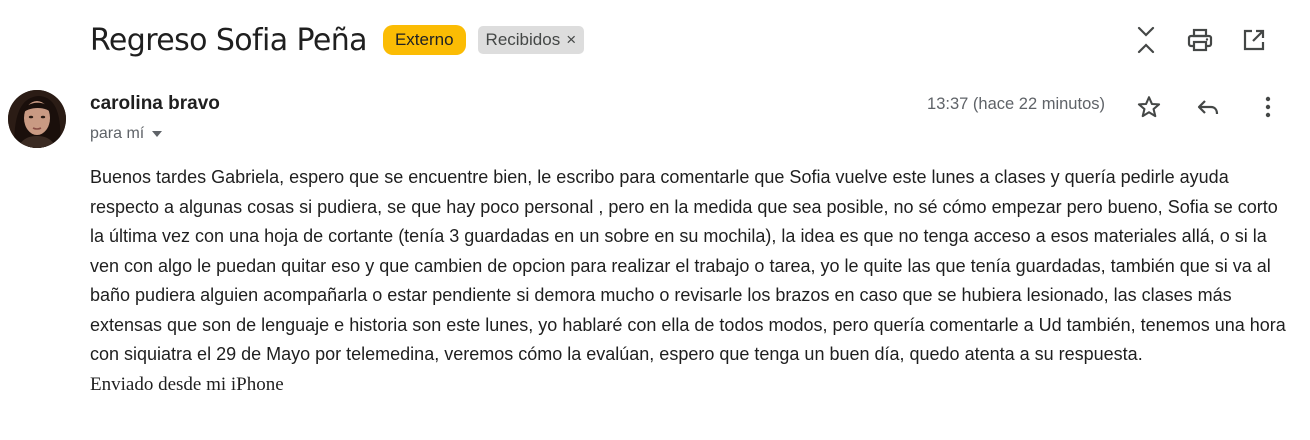 Image resolution: width=1310 pixels, height=440 pixels. What do you see at coordinates (1254, 40) in the screenshot?
I see `open-in-new-window-icon` at bounding box center [1254, 40].